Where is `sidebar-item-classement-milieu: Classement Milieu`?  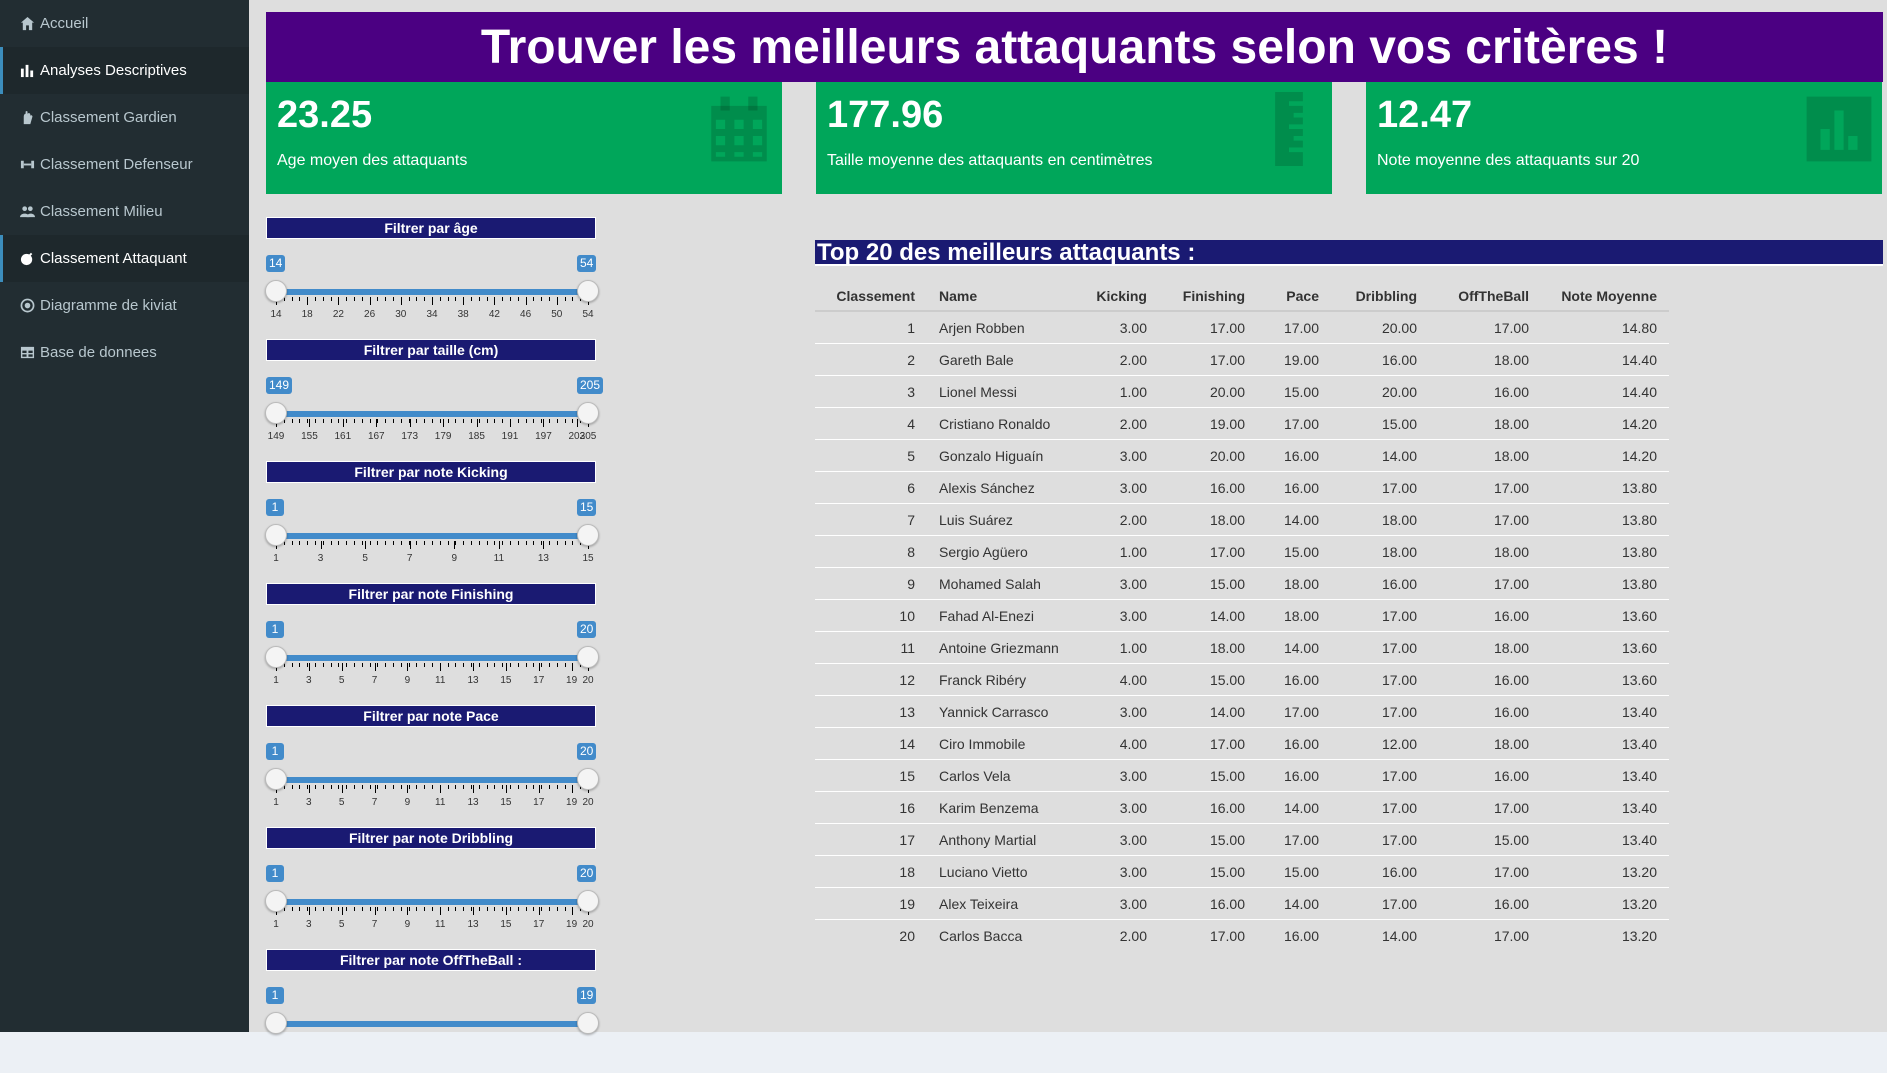
sidebar-item-classement-milieu: Classement Milieu is located at coordinates (124, 211).